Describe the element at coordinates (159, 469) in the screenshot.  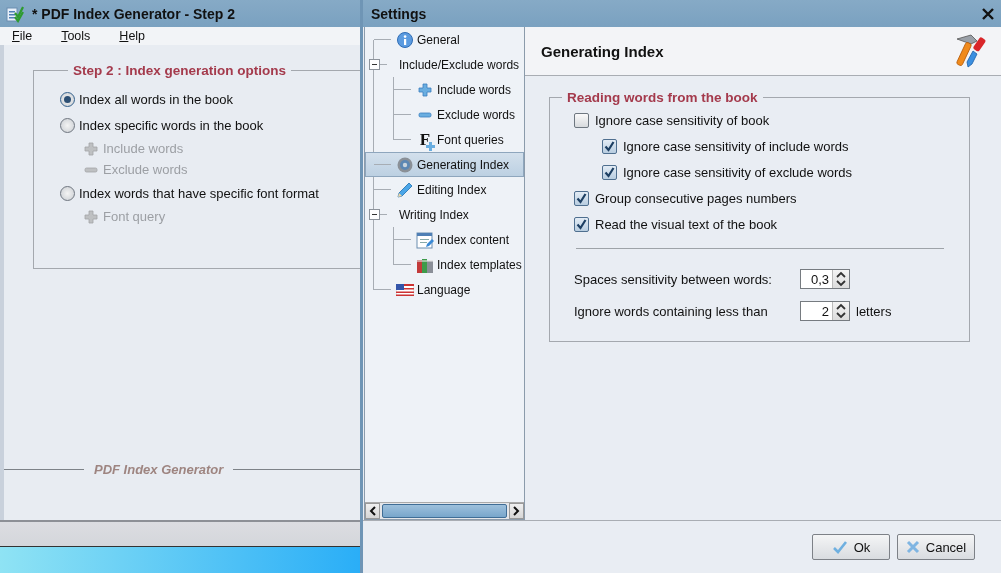
I see `footer-brand: PDF Index Generator` at that location.